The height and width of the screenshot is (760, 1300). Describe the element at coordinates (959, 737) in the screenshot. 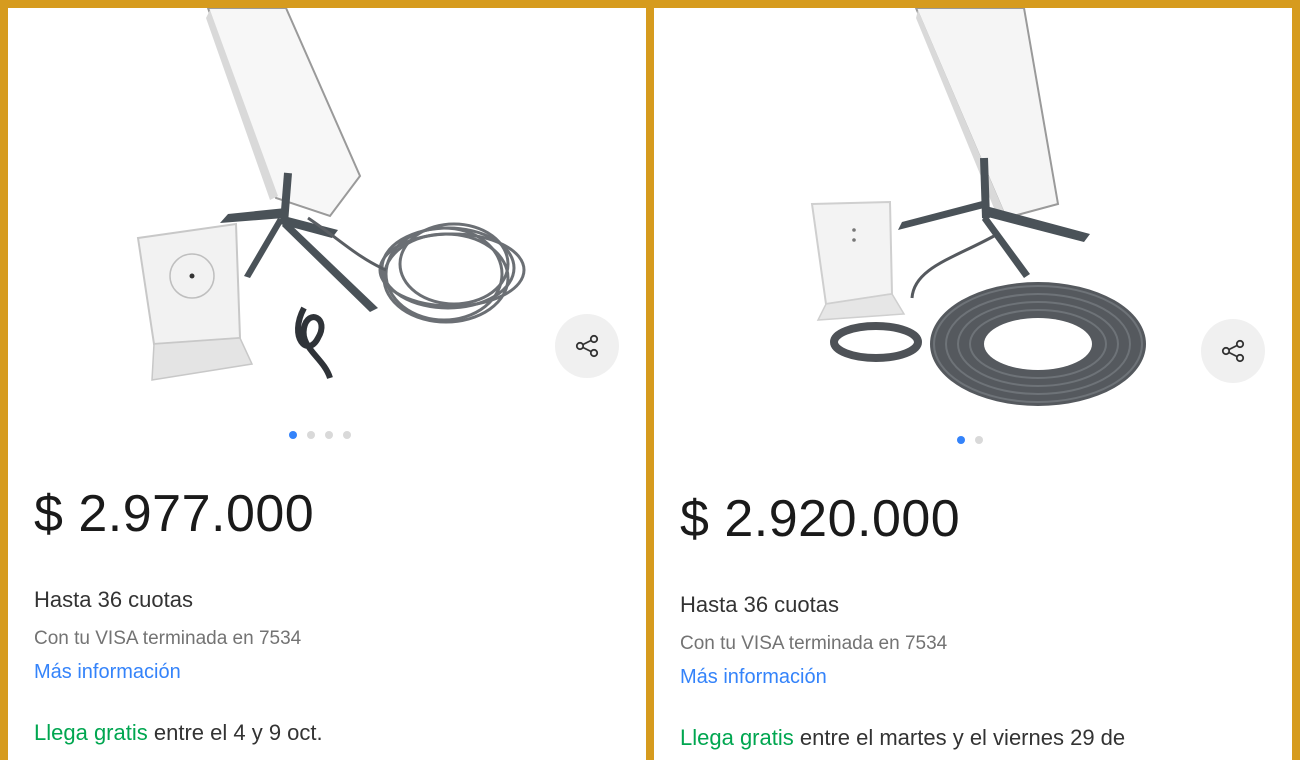

I see `shipping-dates: entre el martes y el viernes 29 de` at that location.